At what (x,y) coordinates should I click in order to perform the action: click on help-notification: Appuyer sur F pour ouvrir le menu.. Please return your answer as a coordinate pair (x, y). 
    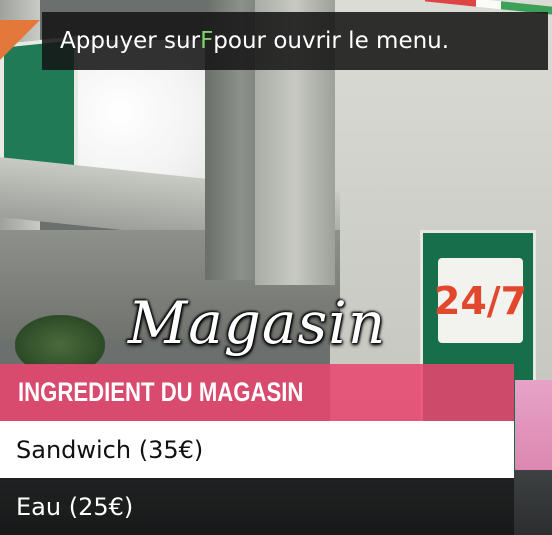
    Looking at the image, I should click on (295, 41).